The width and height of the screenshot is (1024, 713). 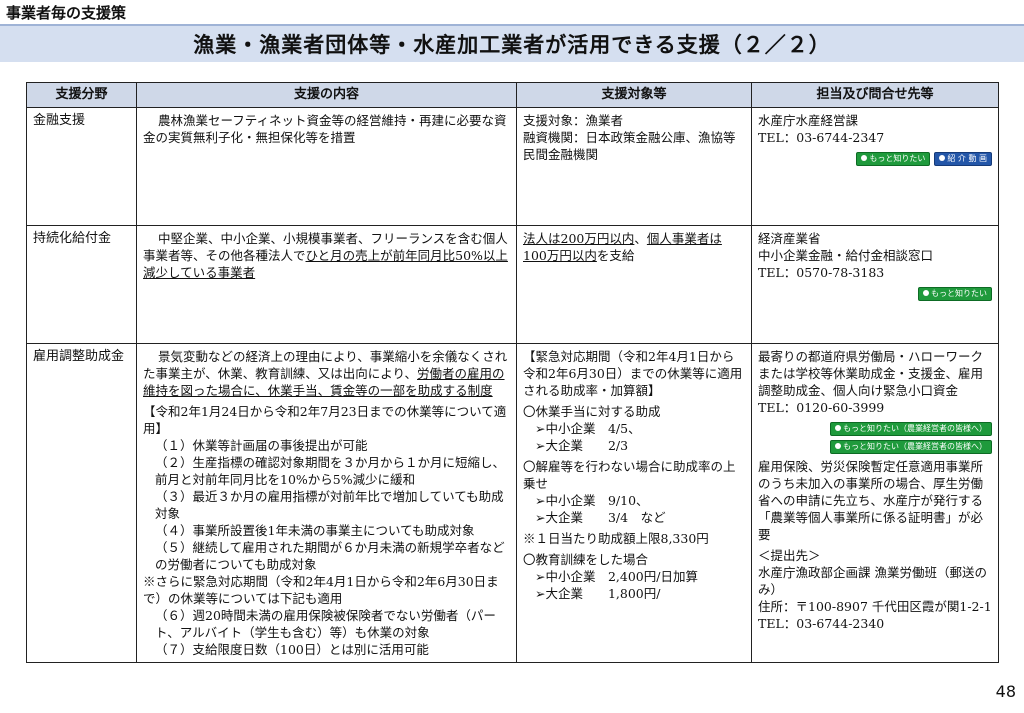 What do you see at coordinates (634, 166) in the screenshot?
I see `row-target: 支援対象：漁業者 融資機関：日本政策金融公庫、漁協等民間金融機関` at bounding box center [634, 166].